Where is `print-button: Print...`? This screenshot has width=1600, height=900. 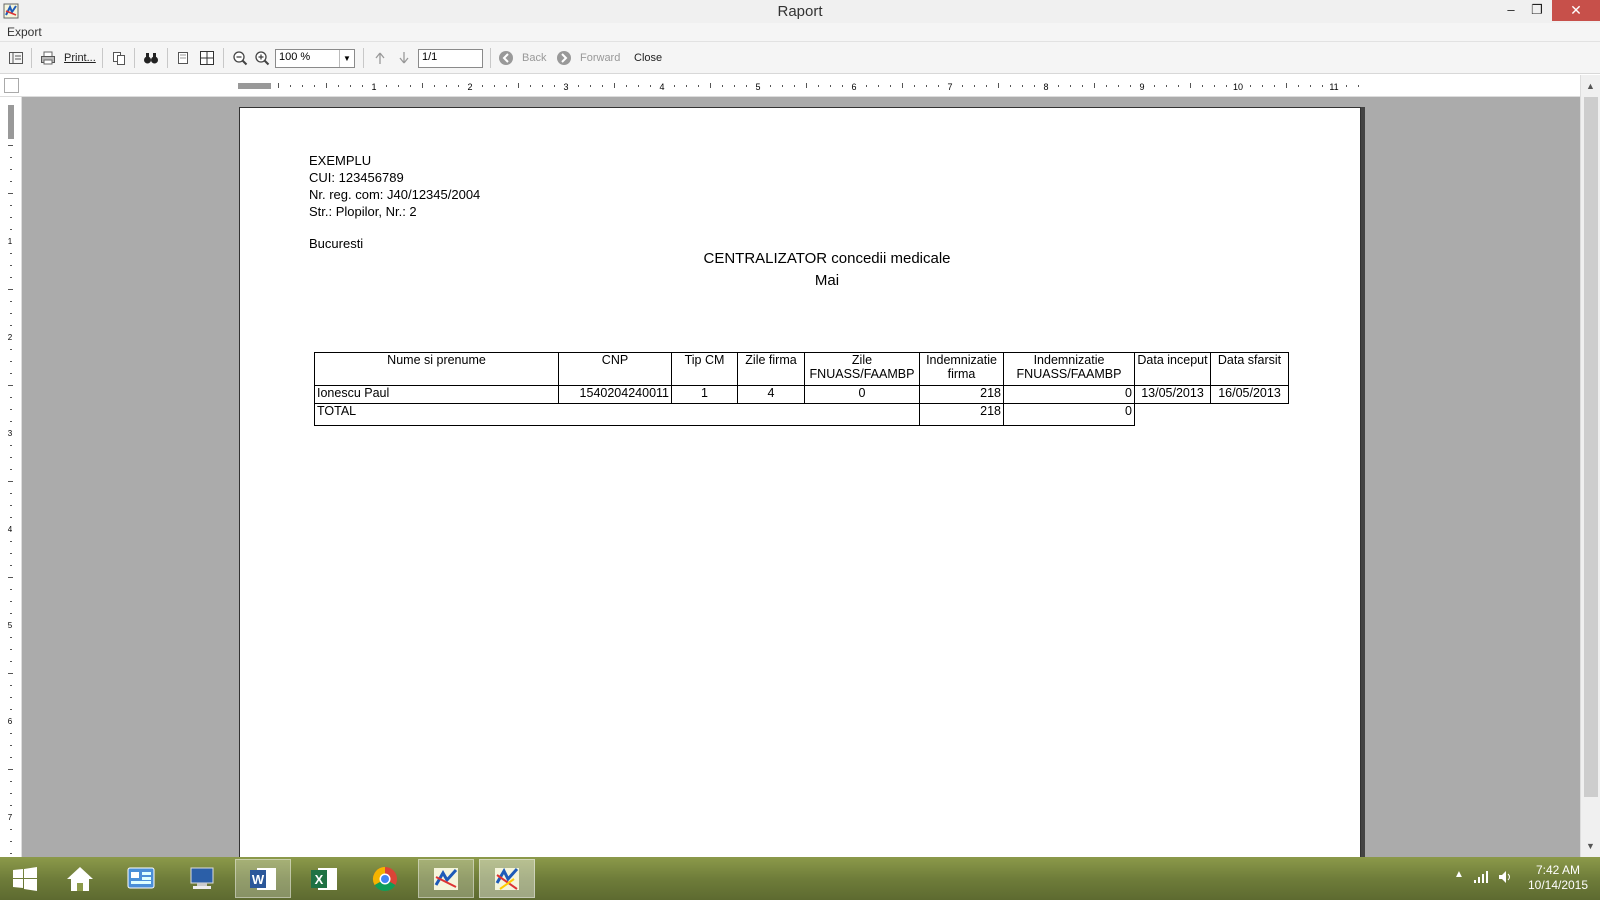 print-button: Print... is located at coordinates (80, 60).